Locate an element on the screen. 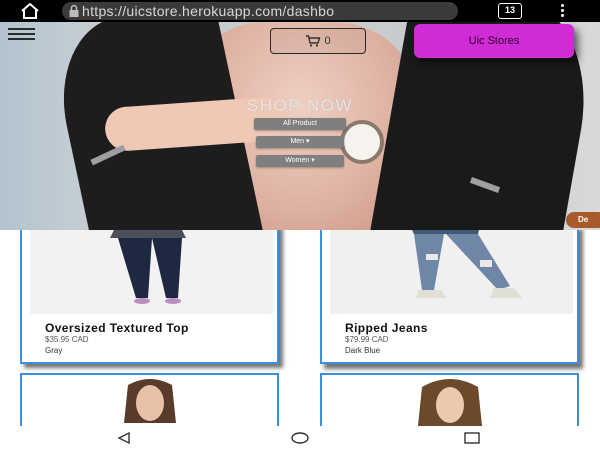 The height and width of the screenshot is (450, 600). product-name: Oversized Textured Top is located at coordinates (117, 328).